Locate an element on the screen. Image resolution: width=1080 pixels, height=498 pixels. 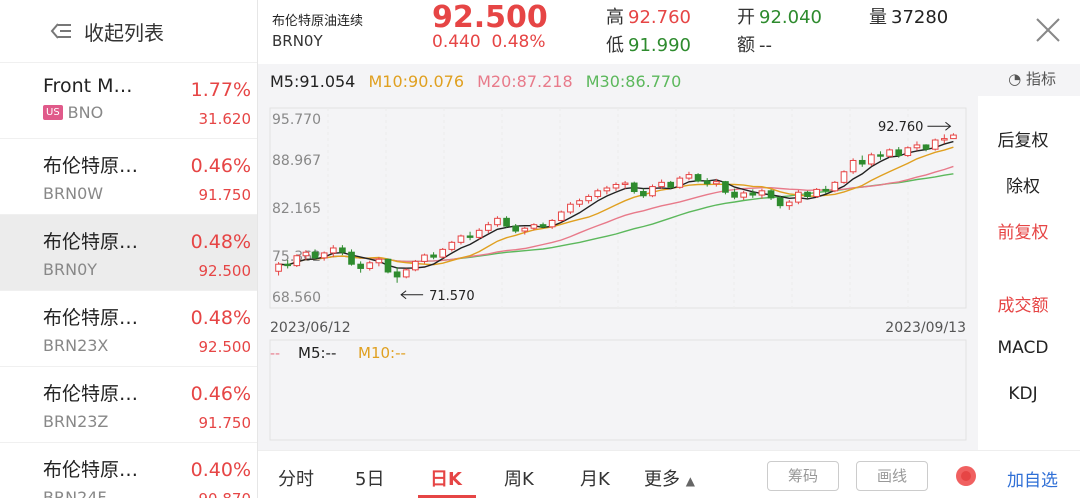
watchlist-item-price: 91.750 is located at coordinates (225, 195).